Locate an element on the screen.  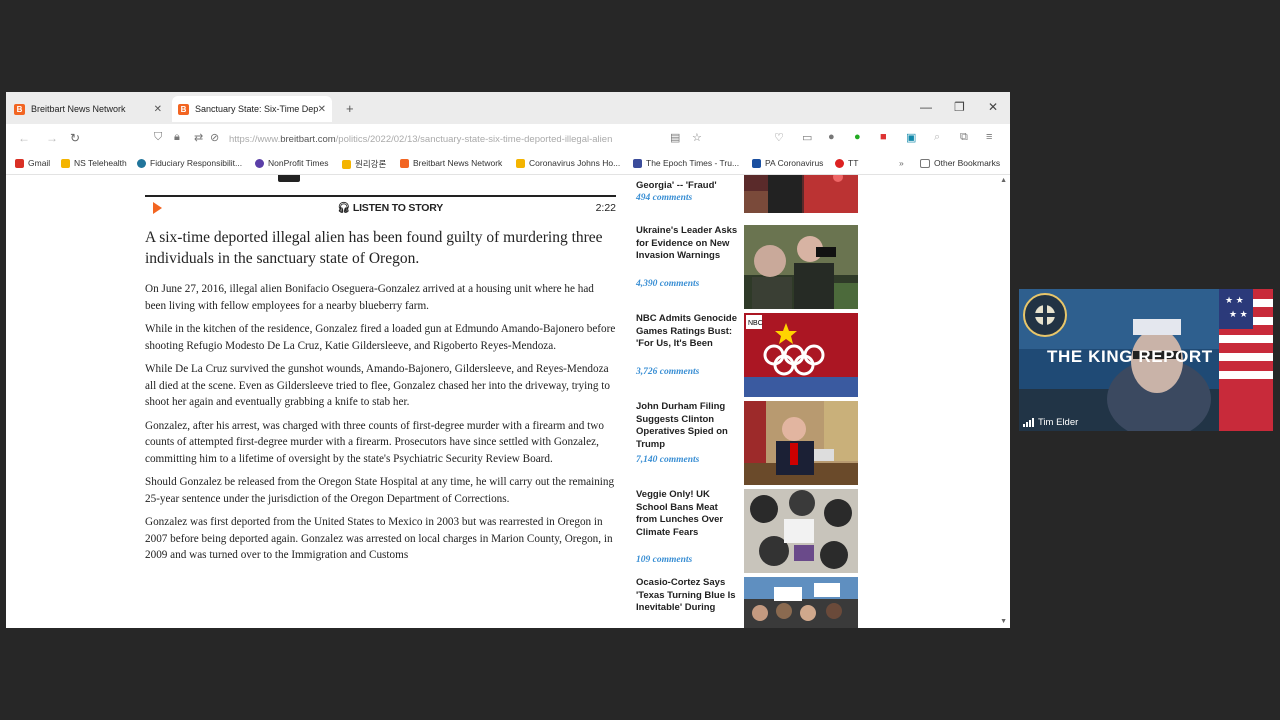
bookmark-star-icon: ☆ is located at coordinates (697, 137).